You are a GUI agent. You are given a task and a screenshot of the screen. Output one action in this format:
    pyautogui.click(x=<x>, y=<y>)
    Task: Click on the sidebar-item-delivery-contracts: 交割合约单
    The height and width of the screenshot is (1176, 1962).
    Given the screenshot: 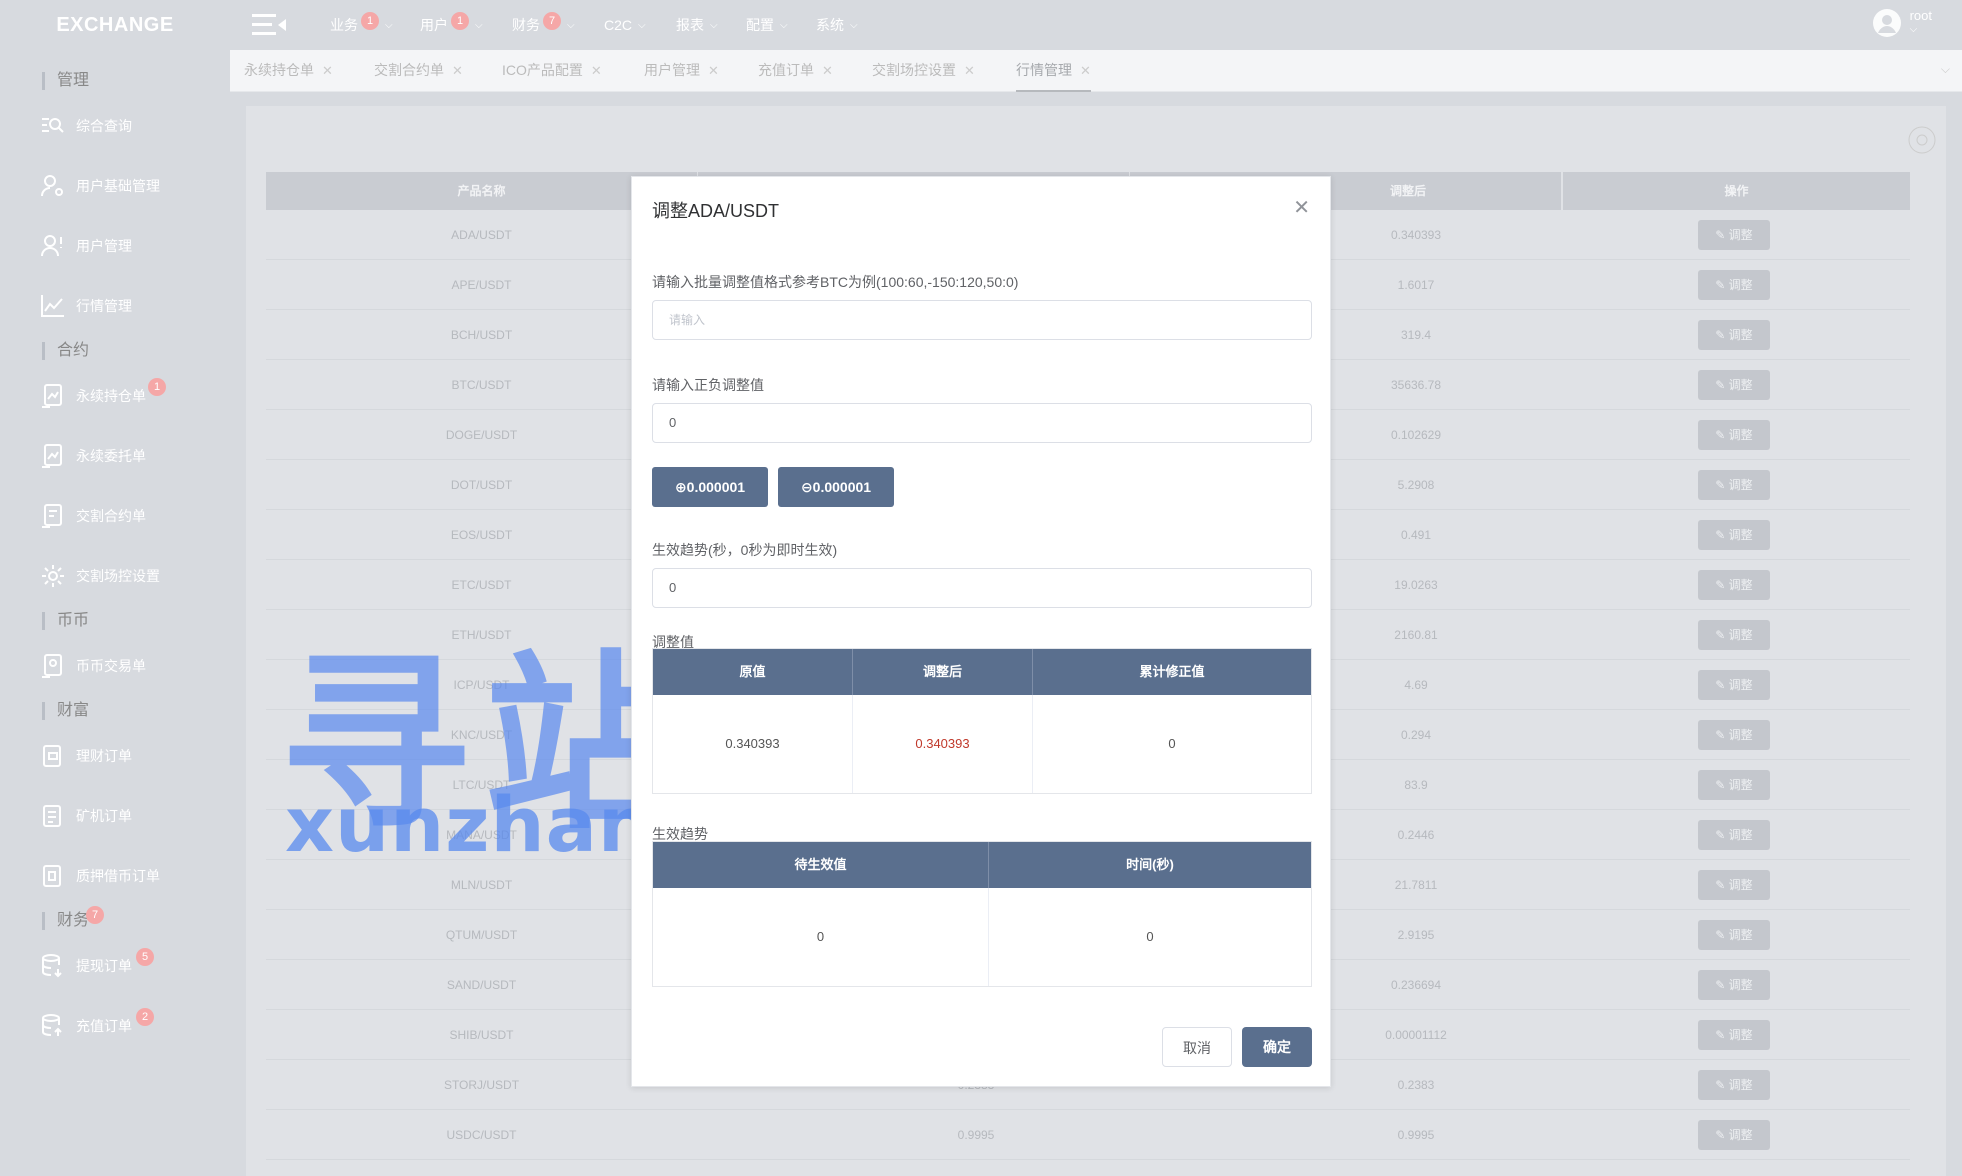 What is the action you would take?
    pyautogui.click(x=93, y=516)
    